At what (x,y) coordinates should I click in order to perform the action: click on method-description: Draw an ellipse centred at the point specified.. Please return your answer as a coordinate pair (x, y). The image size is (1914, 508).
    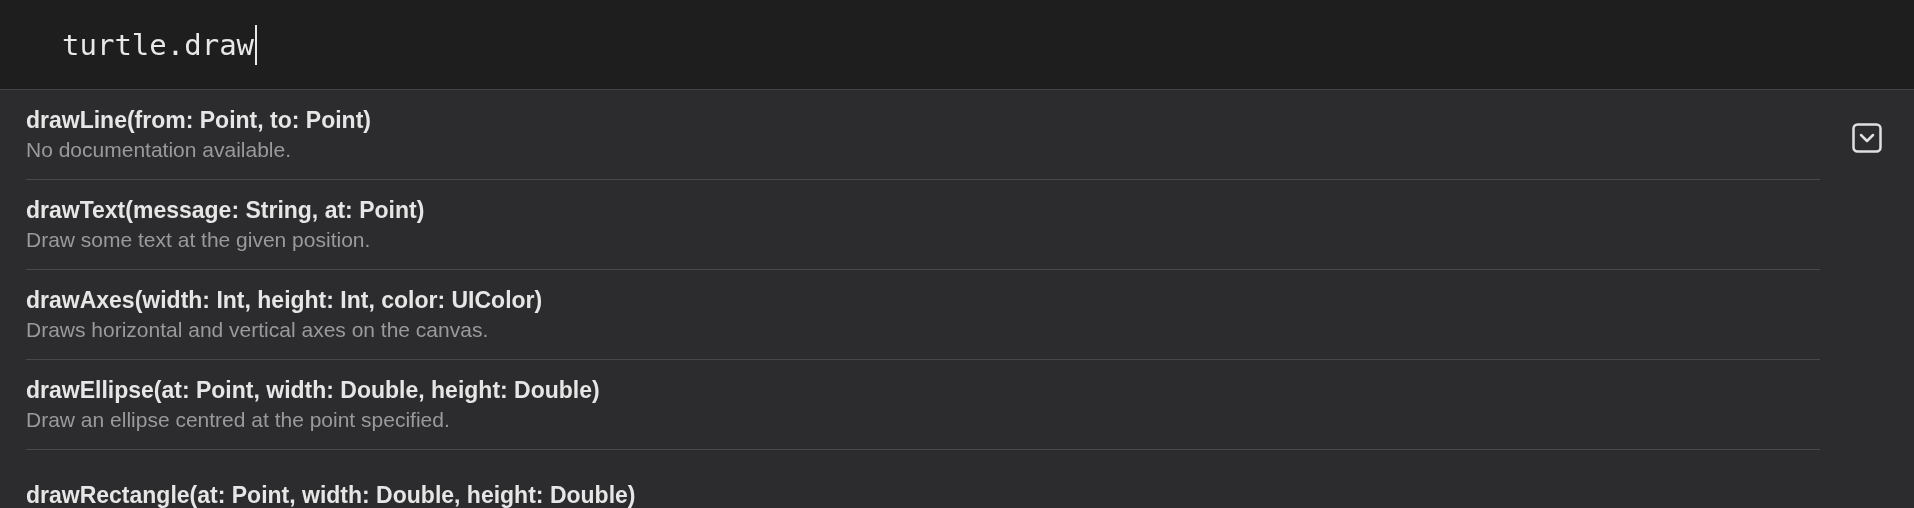
    Looking at the image, I should click on (238, 419).